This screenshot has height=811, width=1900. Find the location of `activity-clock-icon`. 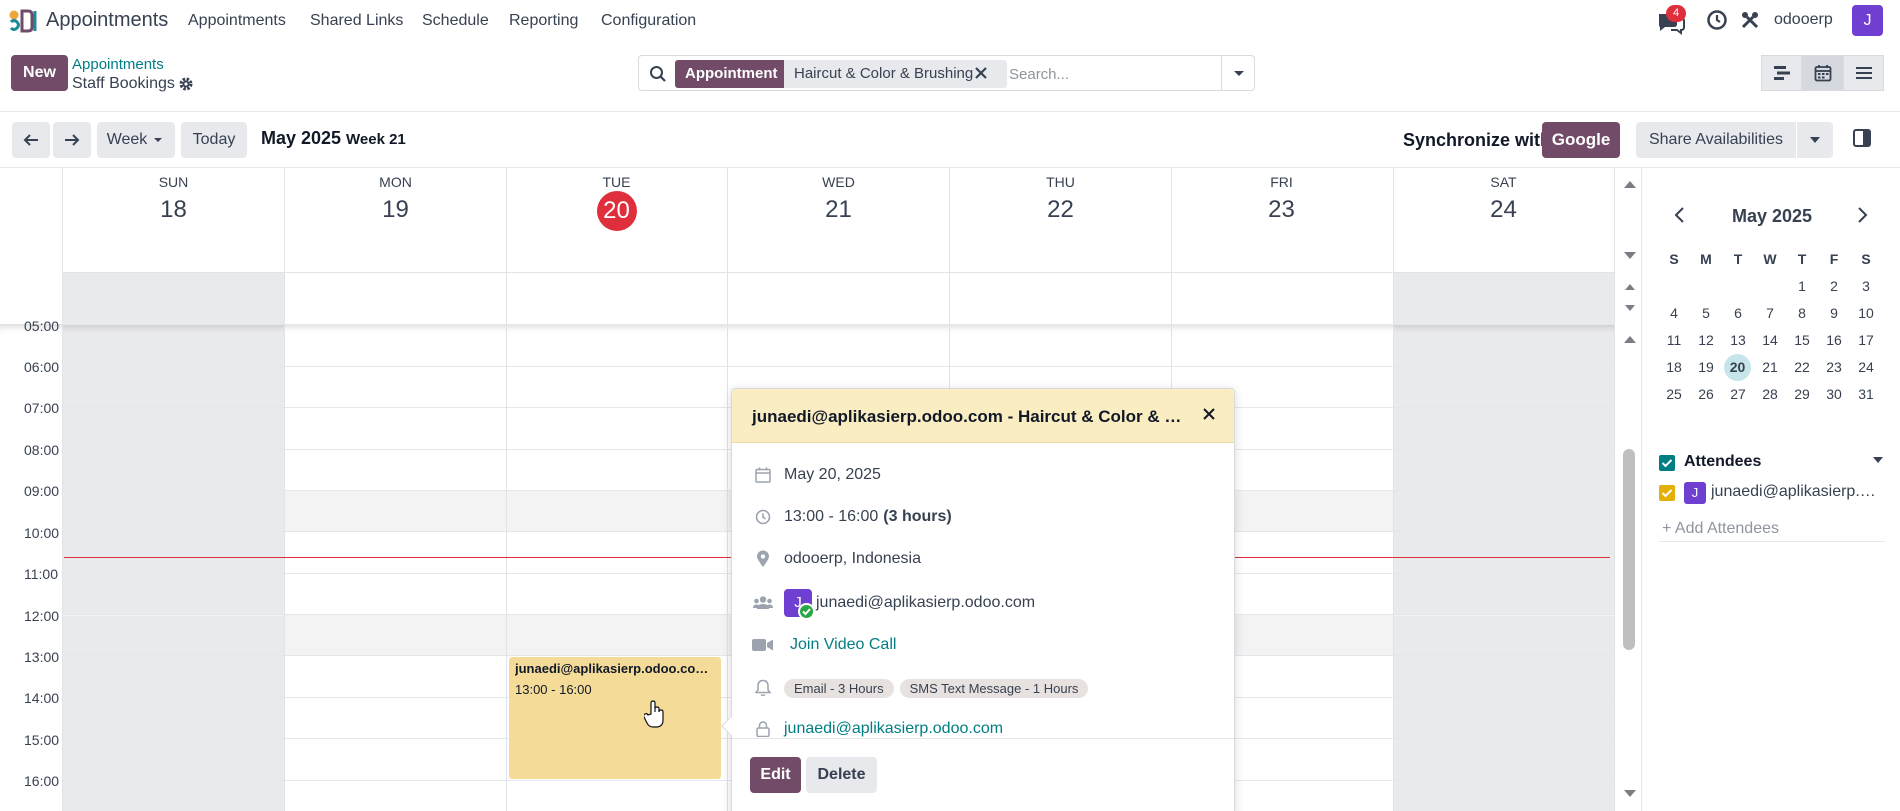

activity-clock-icon is located at coordinates (1717, 20).